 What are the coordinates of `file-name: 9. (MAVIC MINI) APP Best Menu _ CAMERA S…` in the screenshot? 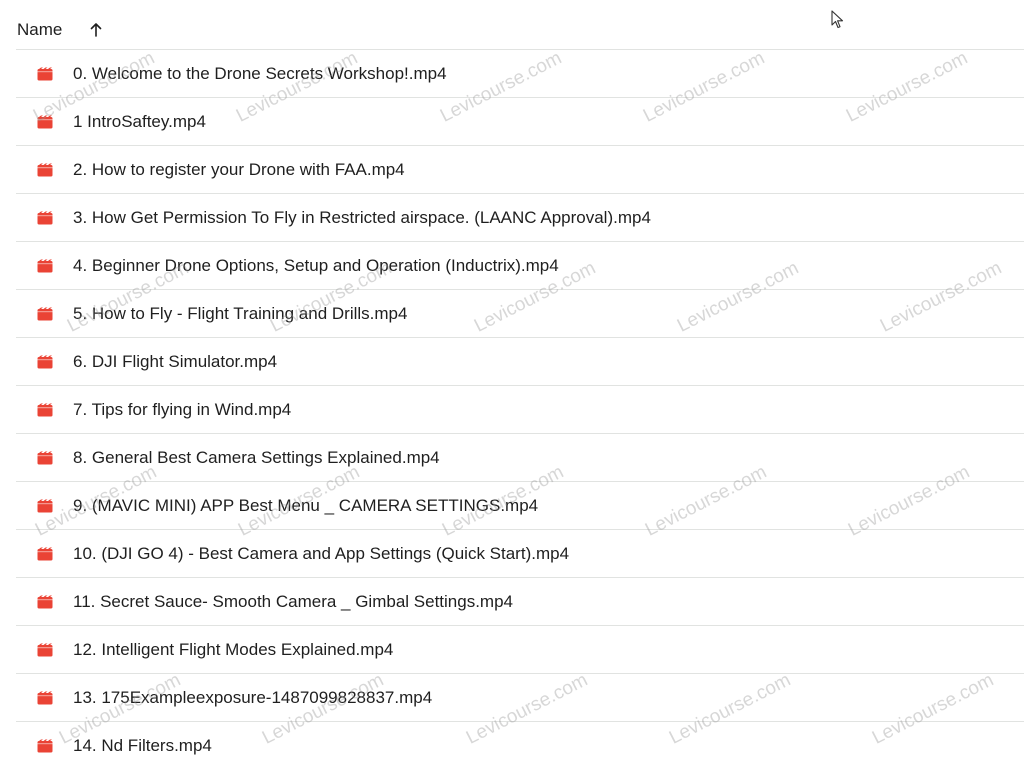 It's located at (306, 505).